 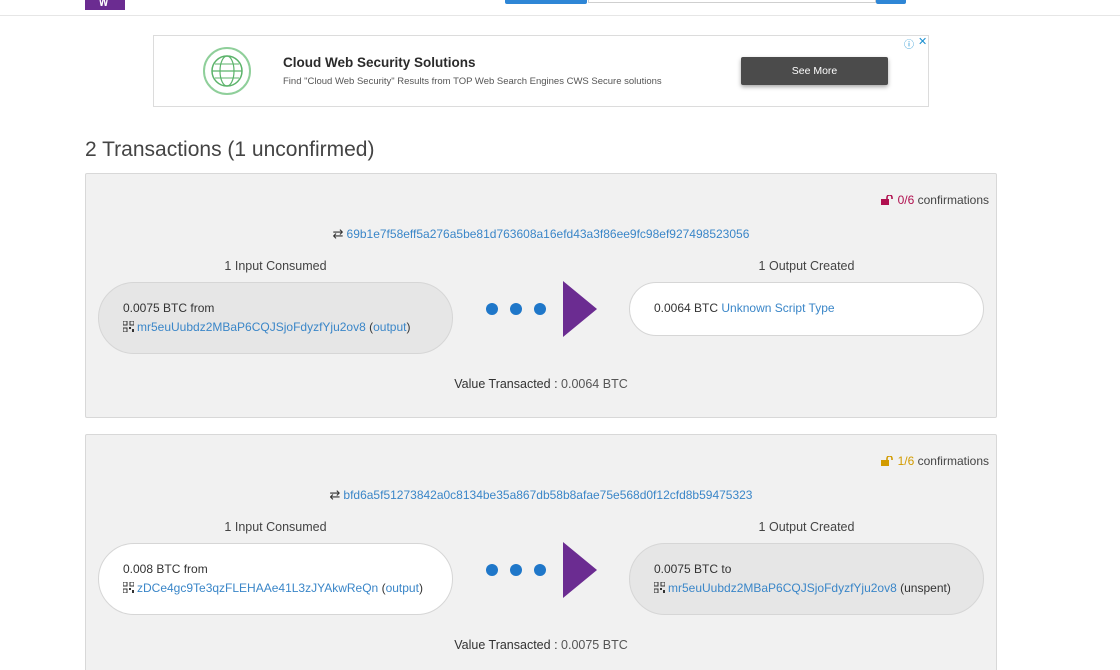 I want to click on value-transacted: Value Transacted : 0.0075 BTC, so click(x=541, y=645).